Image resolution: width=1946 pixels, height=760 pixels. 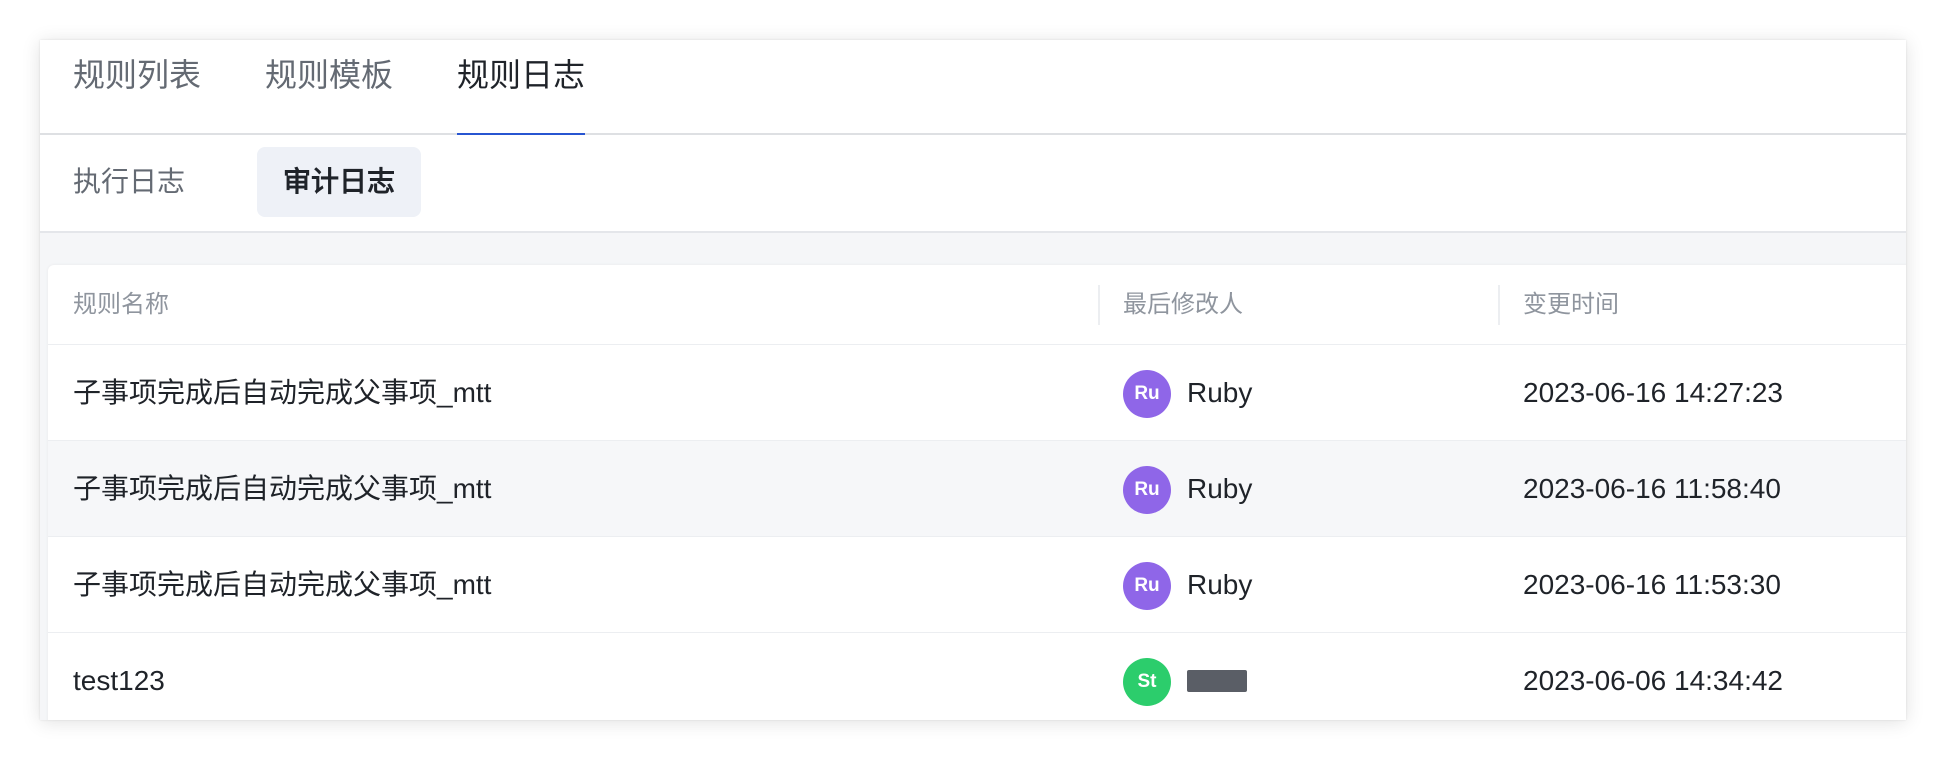 What do you see at coordinates (1571, 304) in the screenshot?
I see `column-header-change-time: 变更时间` at bounding box center [1571, 304].